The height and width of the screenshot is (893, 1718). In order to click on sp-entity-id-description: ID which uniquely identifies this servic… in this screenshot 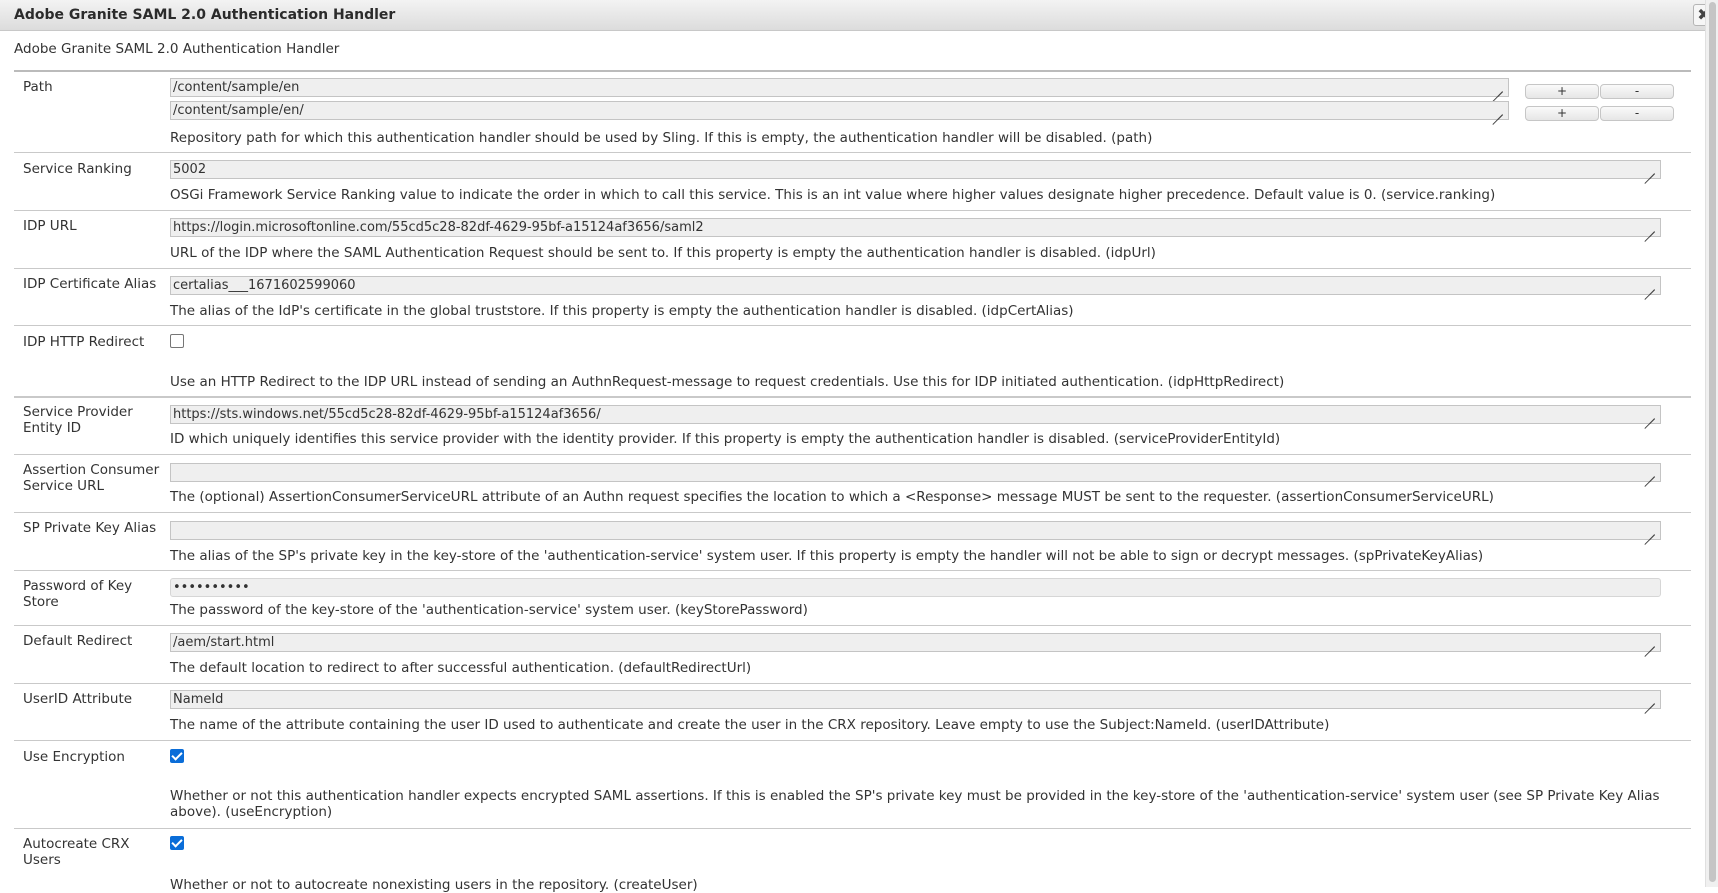, I will do `click(725, 439)`.